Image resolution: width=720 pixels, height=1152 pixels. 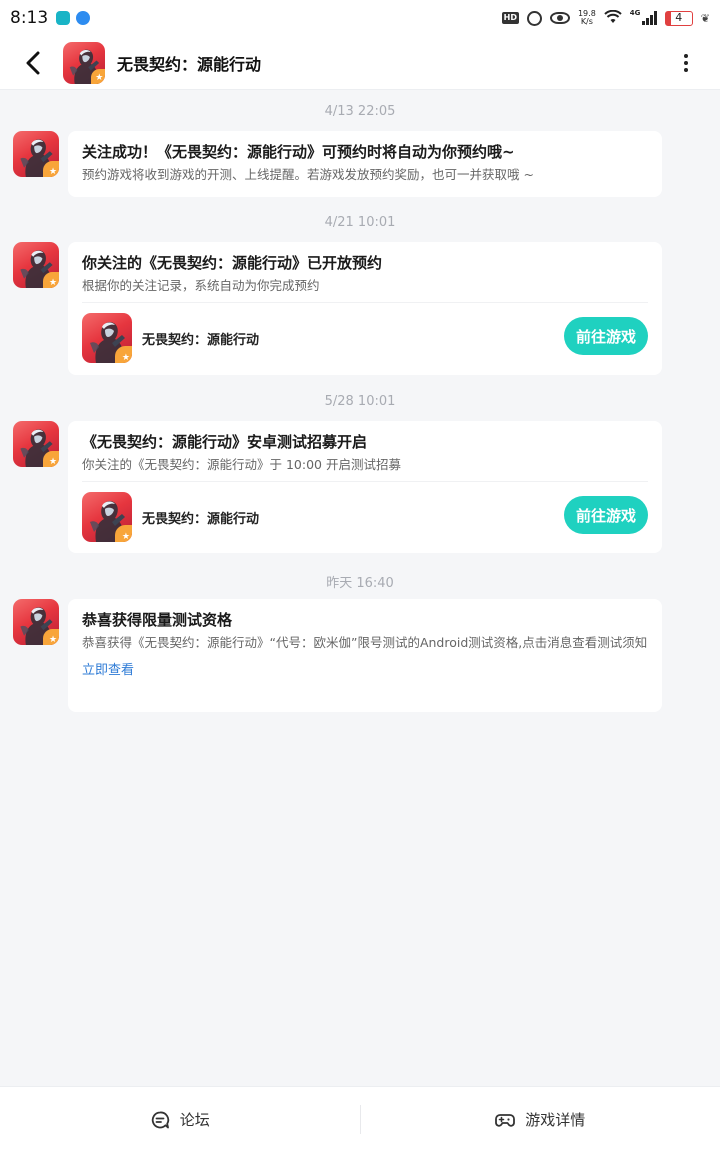 I want to click on battery-icon: 4, so click(x=678, y=18).